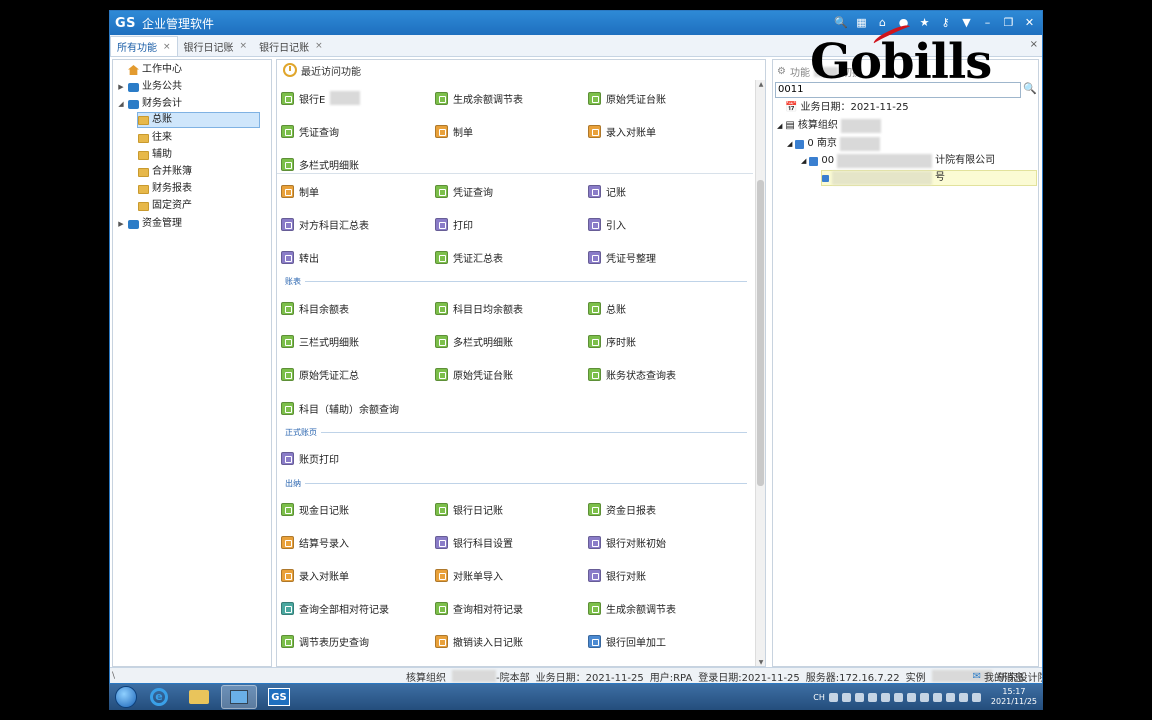 The height and width of the screenshot is (720, 1152). I want to click on node-selected-account: 号, so click(929, 178).